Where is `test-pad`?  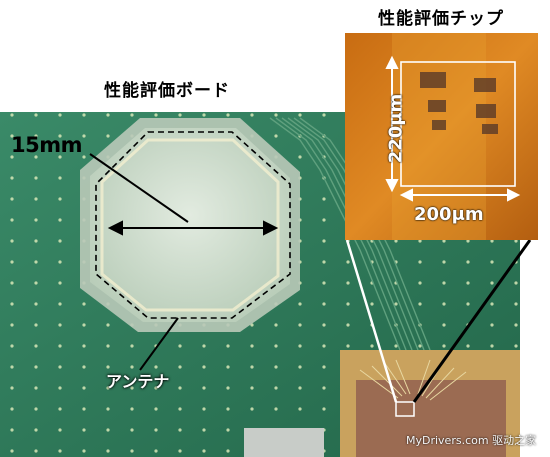 test-pad is located at coordinates (284, 442).